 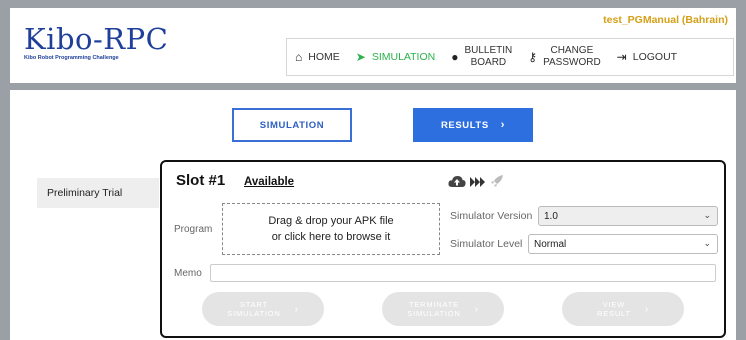 What do you see at coordinates (572, 50) in the screenshot?
I see `nav-change-line1: CHANGE` at bounding box center [572, 50].